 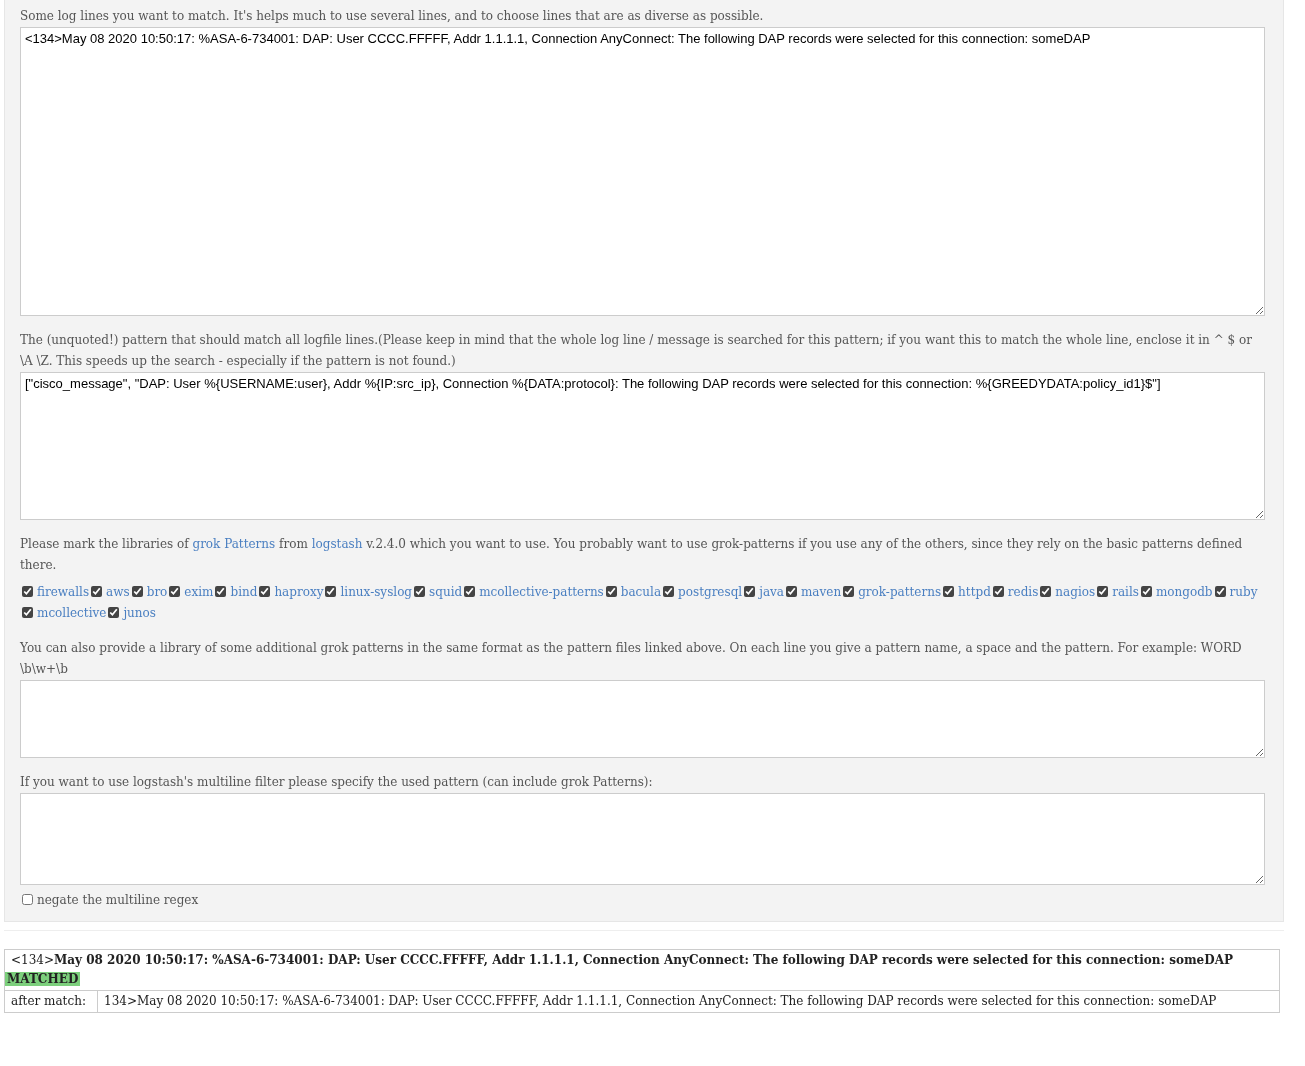 What do you see at coordinates (27, 899) in the screenshot?
I see `negate-checkbox` at bounding box center [27, 899].